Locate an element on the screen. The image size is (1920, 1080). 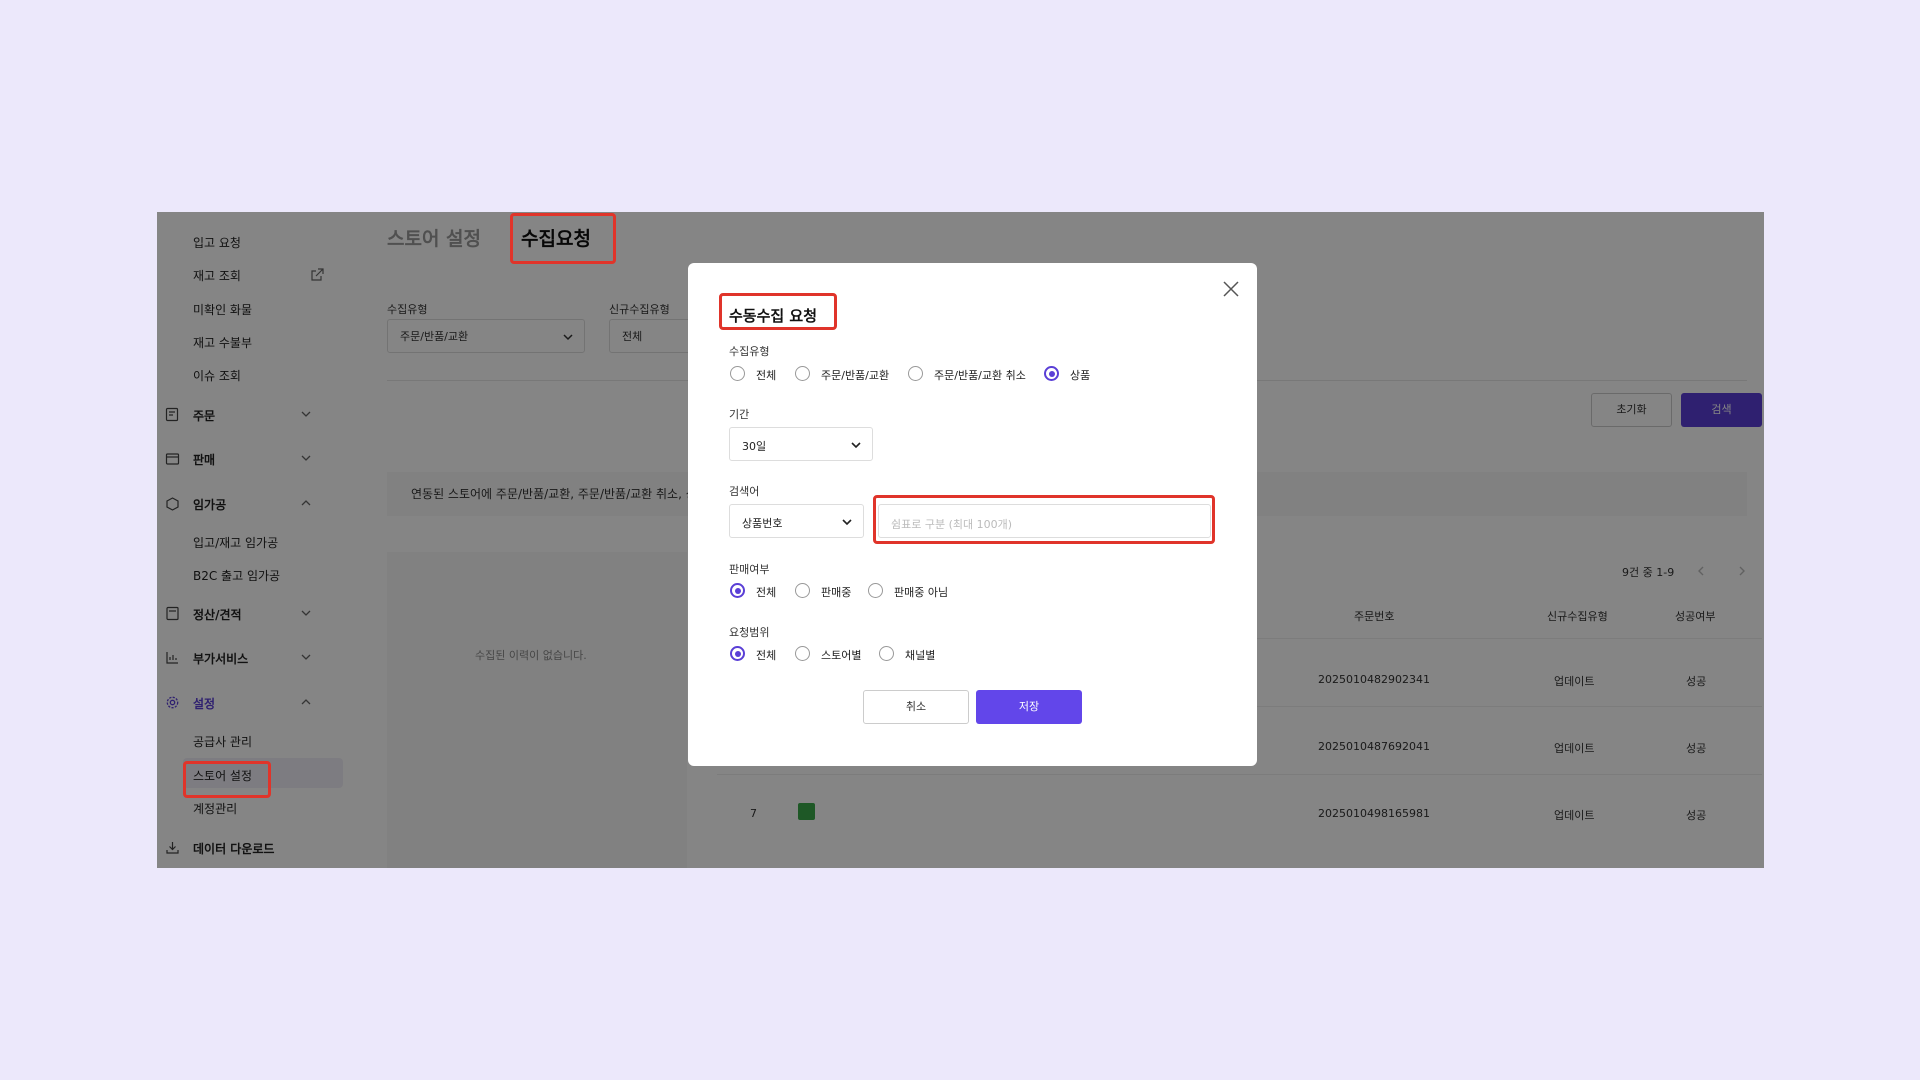
radio-label: 상품 is located at coordinates (1080, 375).